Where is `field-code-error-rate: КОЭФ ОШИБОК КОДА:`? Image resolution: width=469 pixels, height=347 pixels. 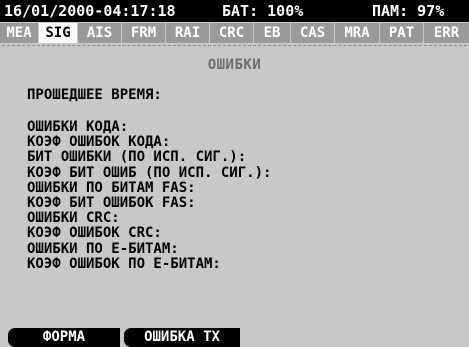
field-code-error-rate: КОЭФ ОШИБОК КОДА: is located at coordinates (99, 142).